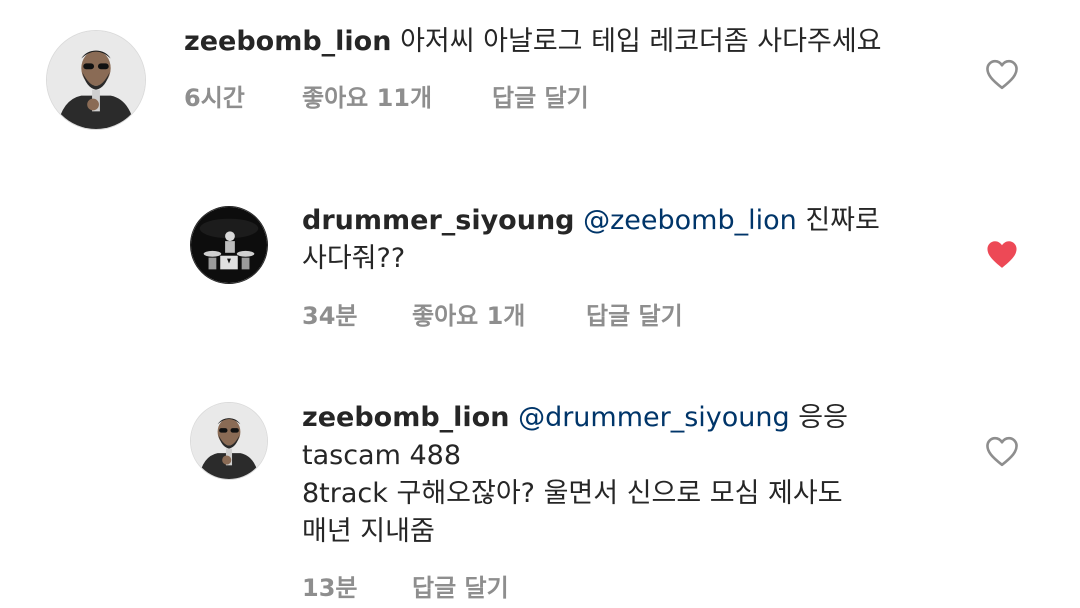 Image resolution: width=1080 pixels, height=608 pixels. I want to click on comment-time: 34분, so click(329, 313).